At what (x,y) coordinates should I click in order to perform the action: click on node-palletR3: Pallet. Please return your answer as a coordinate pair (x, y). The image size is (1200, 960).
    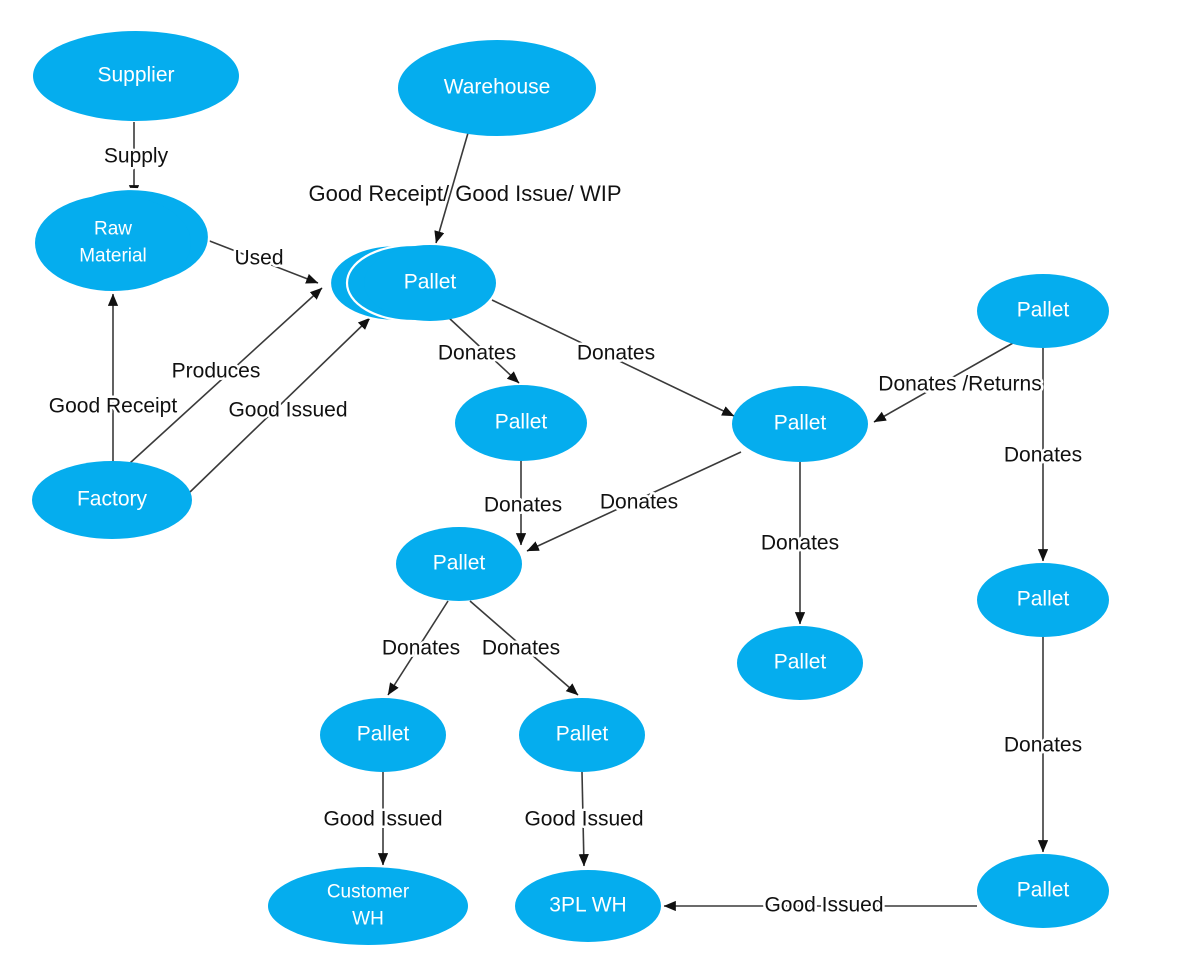
    Looking at the image, I should click on (1043, 891).